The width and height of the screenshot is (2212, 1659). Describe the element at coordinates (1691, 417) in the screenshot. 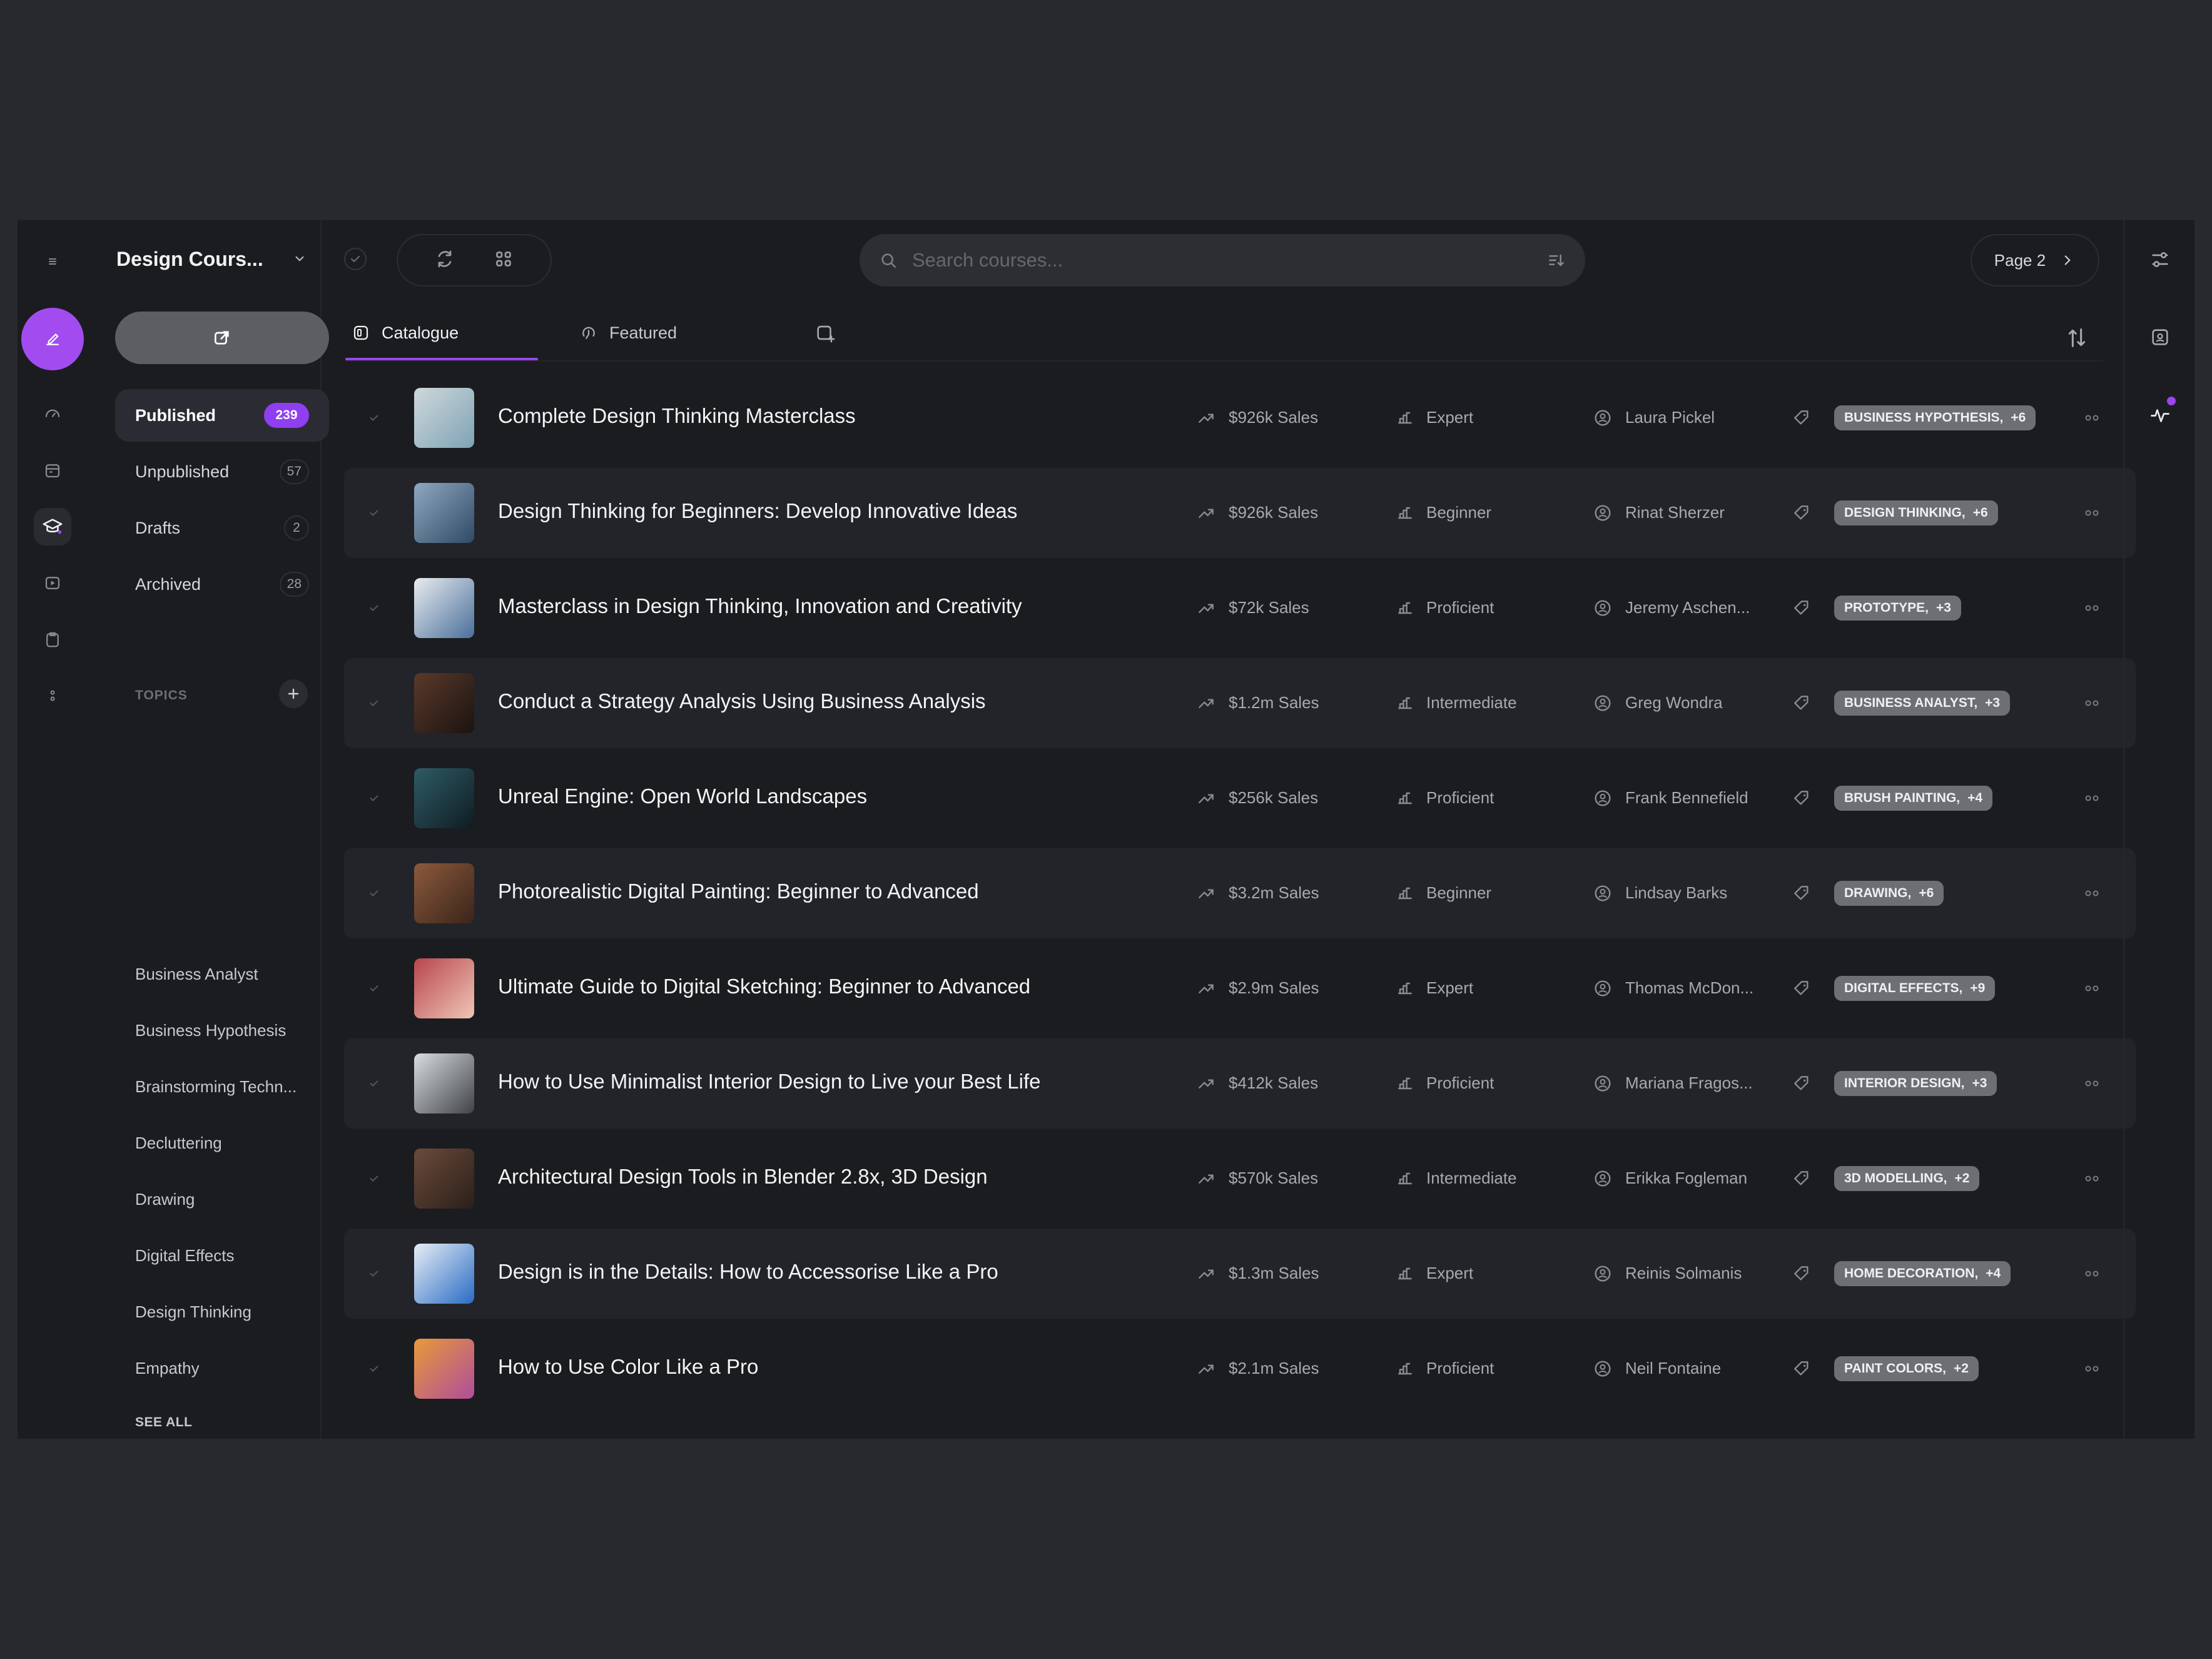

I see `author-name: Laura Pickel` at that location.